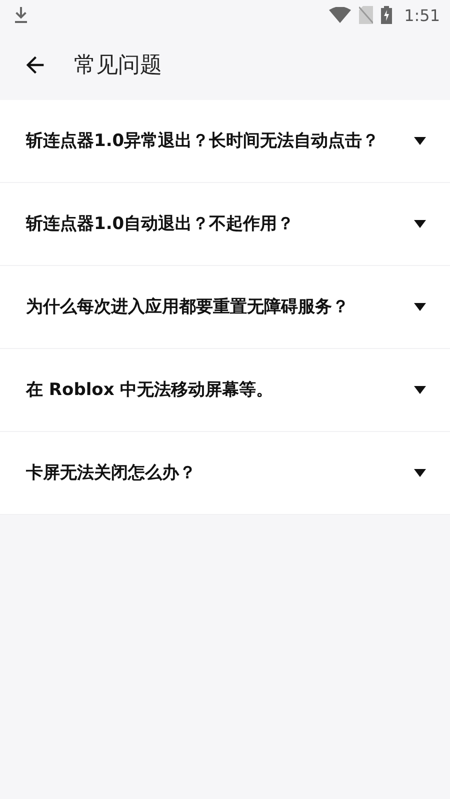 The height and width of the screenshot is (799, 450). Describe the element at coordinates (111, 473) in the screenshot. I see `faq-question: 卡屏无法关闭怎么办？` at that location.